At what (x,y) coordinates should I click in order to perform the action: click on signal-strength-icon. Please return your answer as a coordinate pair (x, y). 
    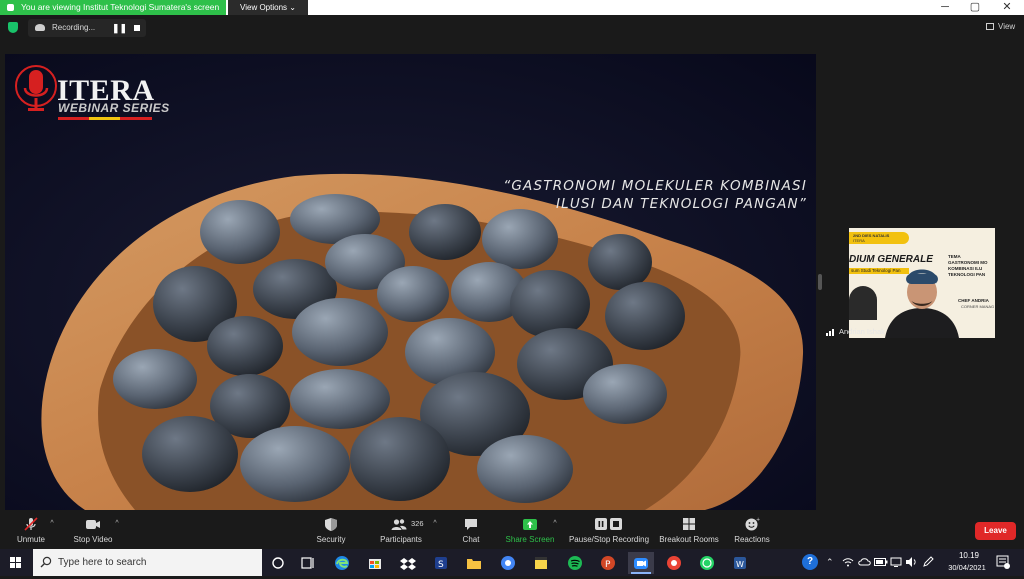
    Looking at the image, I should click on (830, 332).